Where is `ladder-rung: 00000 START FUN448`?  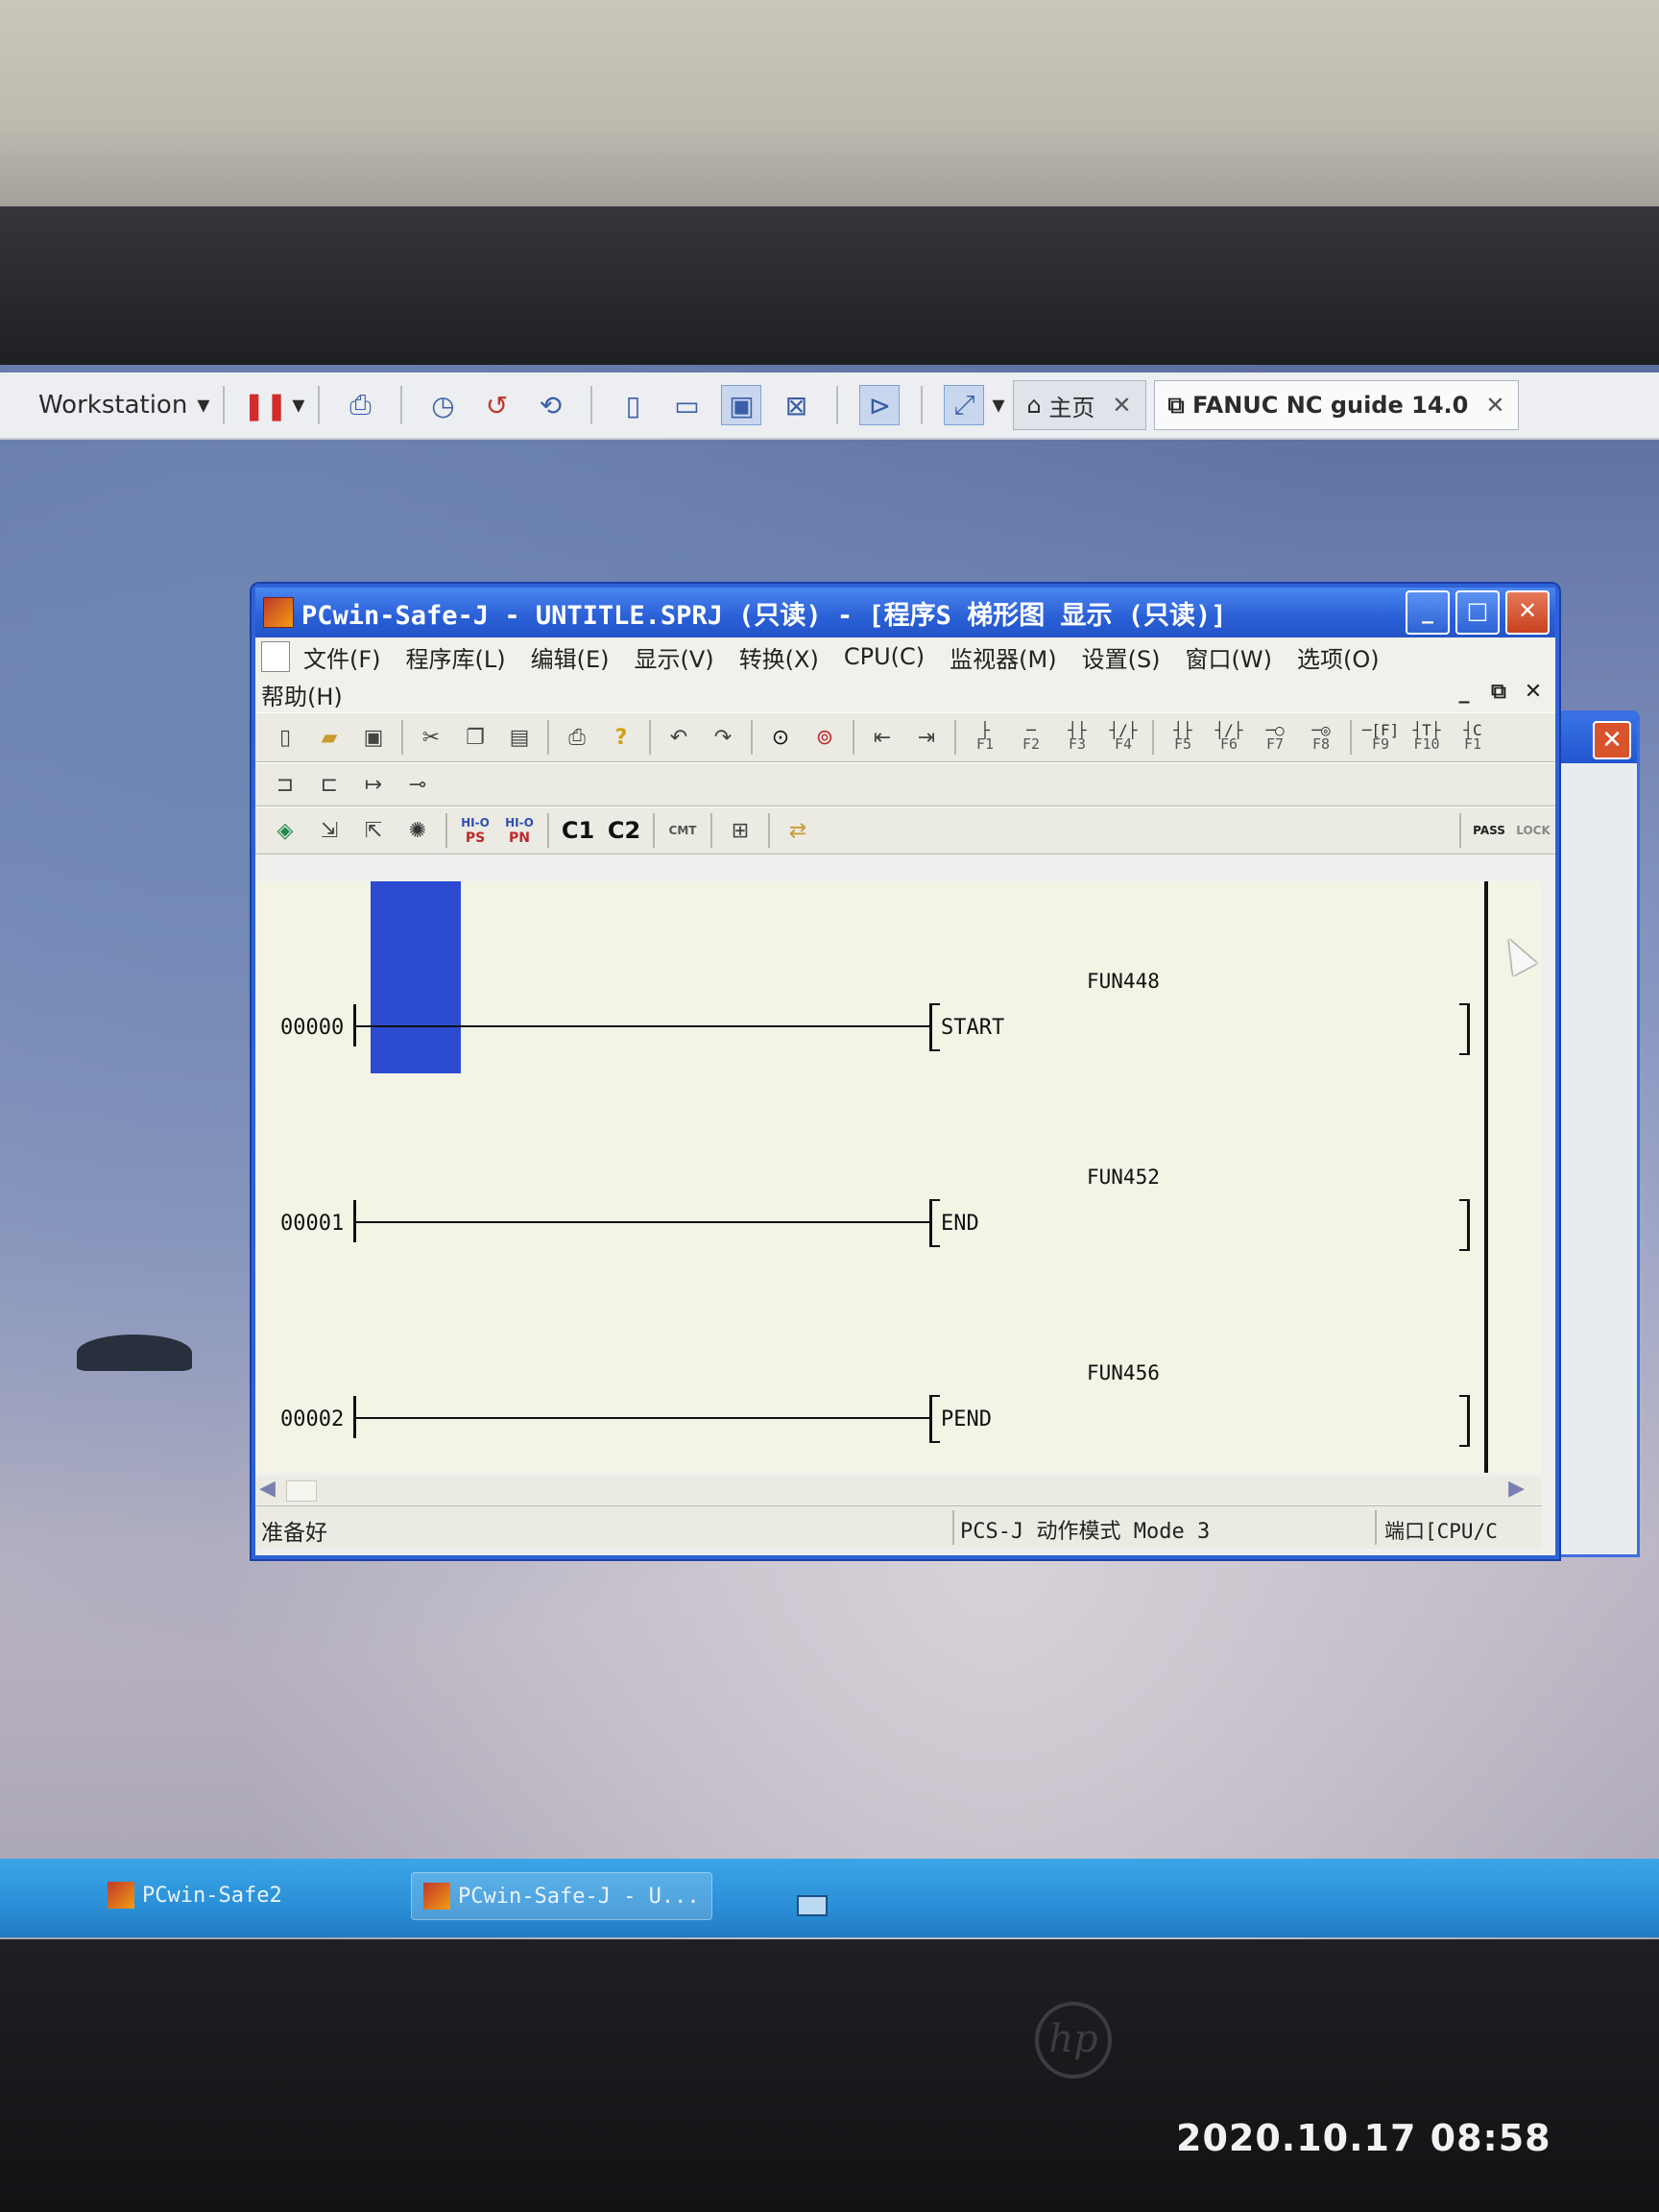
ladder-rung: 00000 START FUN448 is located at coordinates (898, 977).